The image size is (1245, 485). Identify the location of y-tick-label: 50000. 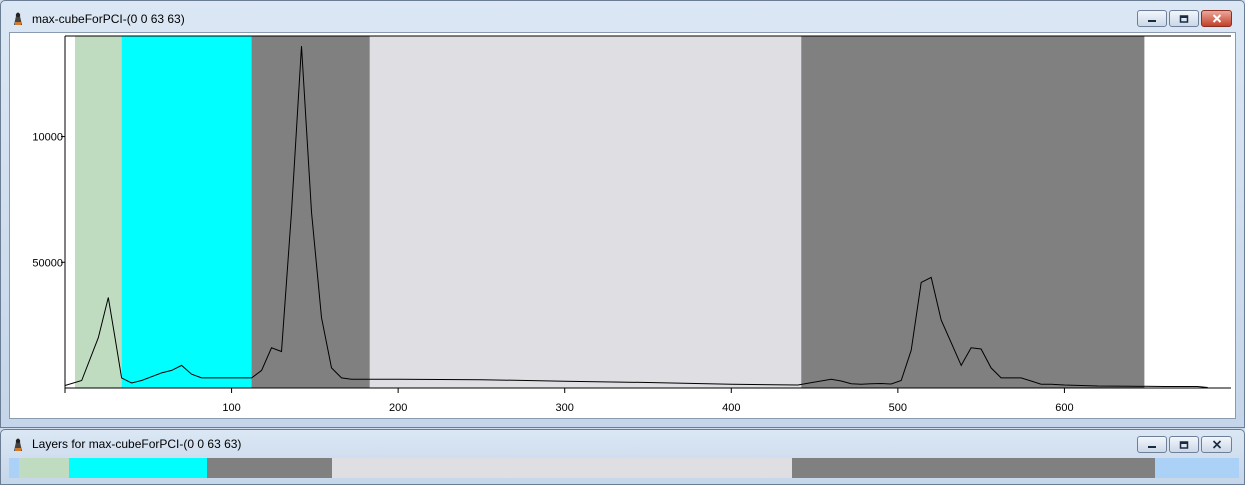
(47, 263).